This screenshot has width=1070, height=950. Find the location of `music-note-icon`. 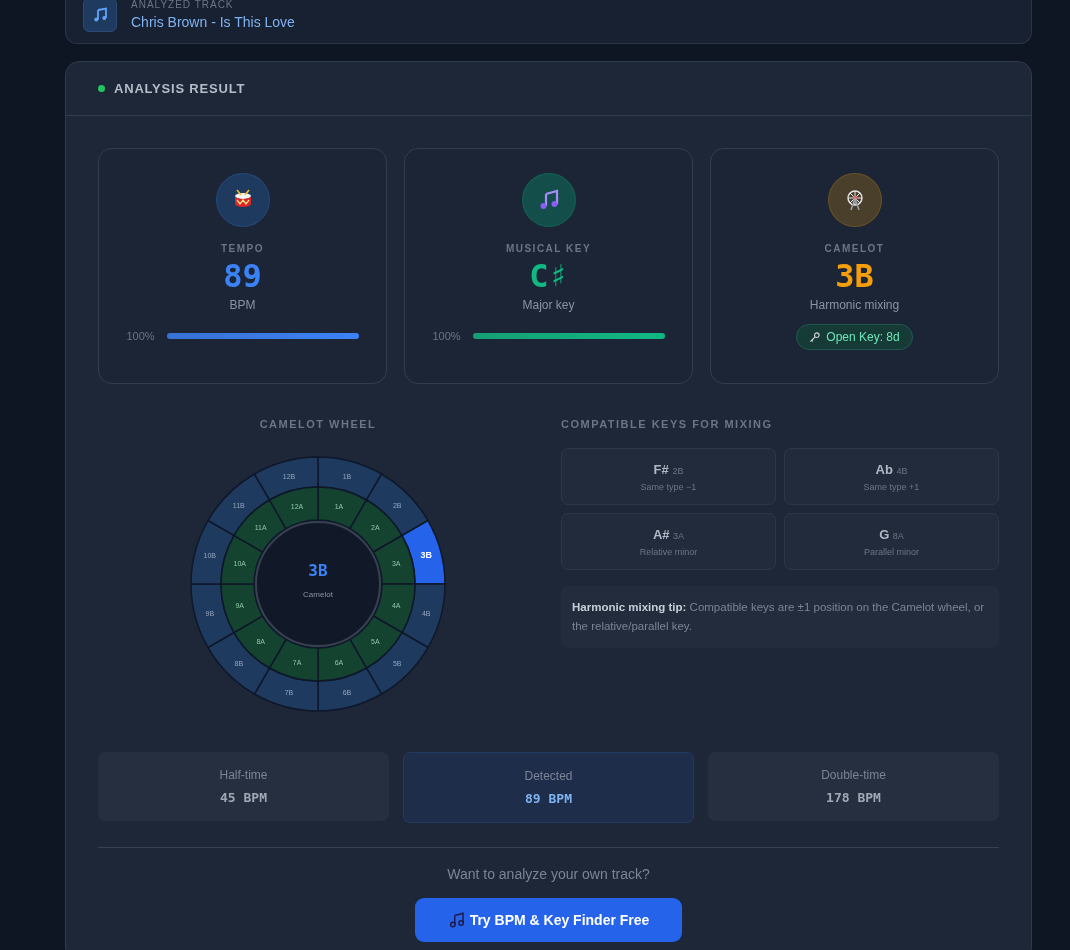

music-note-icon is located at coordinates (100, 16).